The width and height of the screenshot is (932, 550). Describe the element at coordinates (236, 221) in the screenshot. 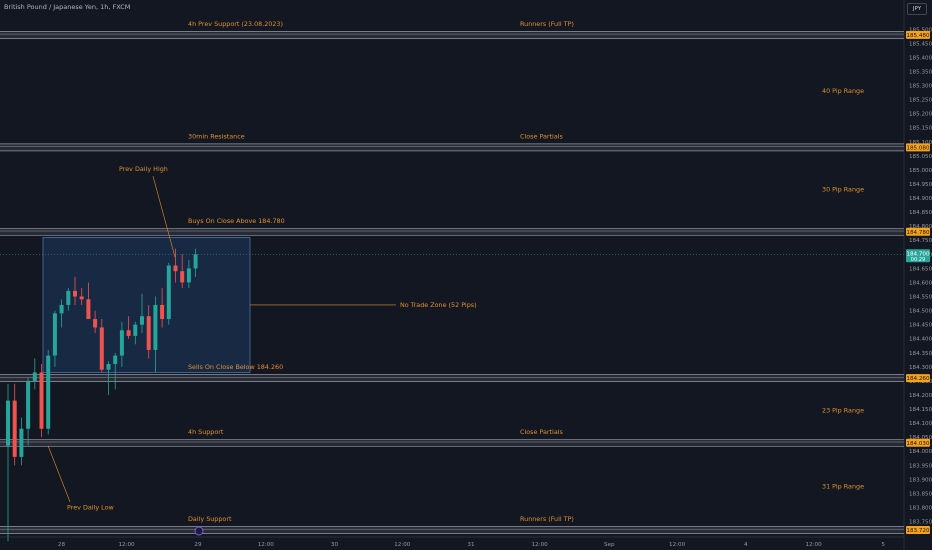

I see `level-label-left: Buys On Close Above 184.780` at that location.